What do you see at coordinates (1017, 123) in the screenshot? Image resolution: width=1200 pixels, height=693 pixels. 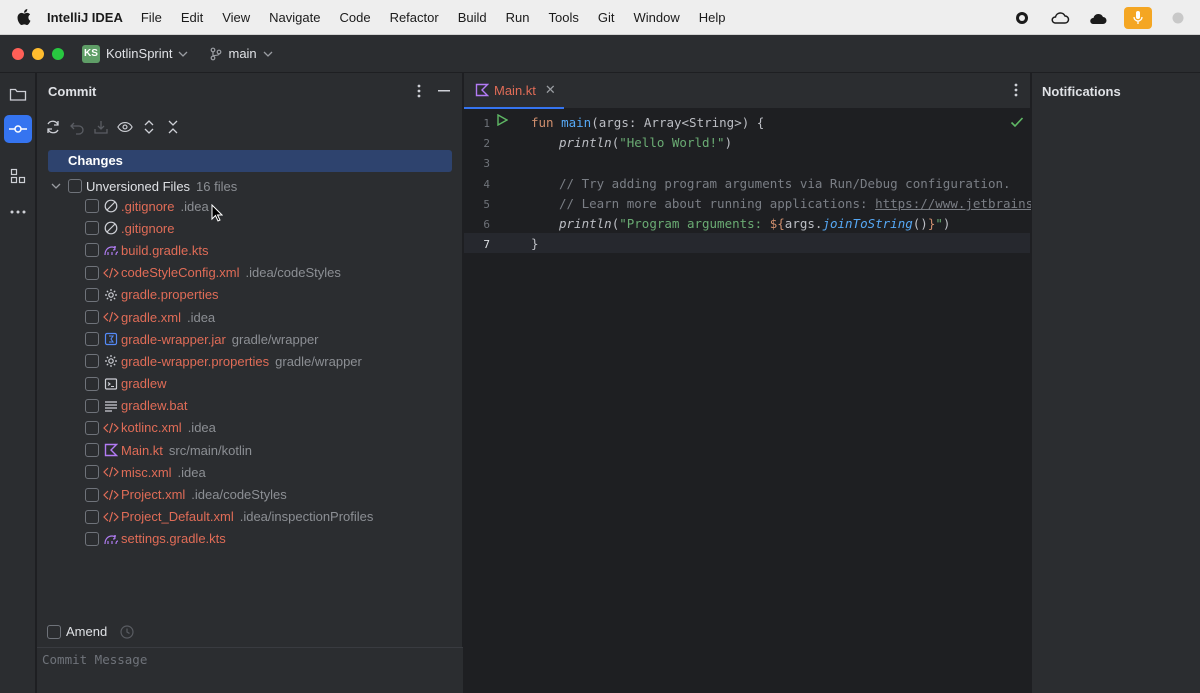 I see `no-problems-check-icon` at bounding box center [1017, 123].